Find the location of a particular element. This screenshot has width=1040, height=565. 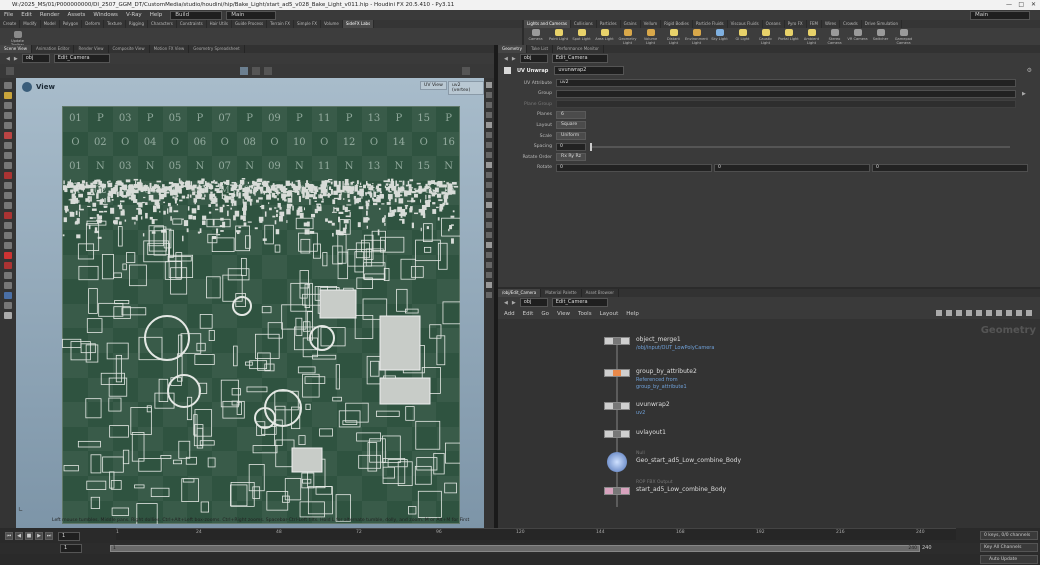

pin-icon is located at coordinates (10, 71).